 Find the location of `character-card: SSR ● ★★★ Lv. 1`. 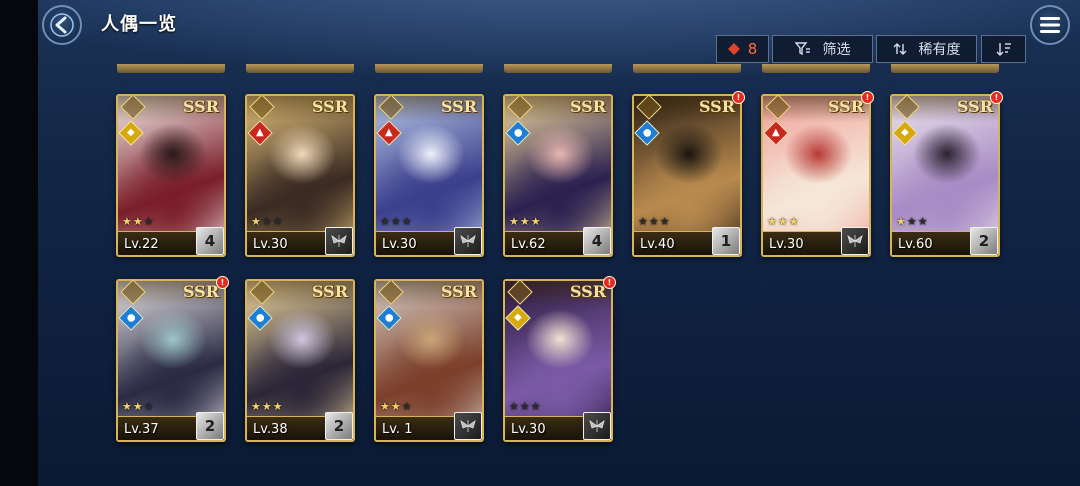

character-card: SSR ● ★★★ Lv. 1 is located at coordinates (429, 360).